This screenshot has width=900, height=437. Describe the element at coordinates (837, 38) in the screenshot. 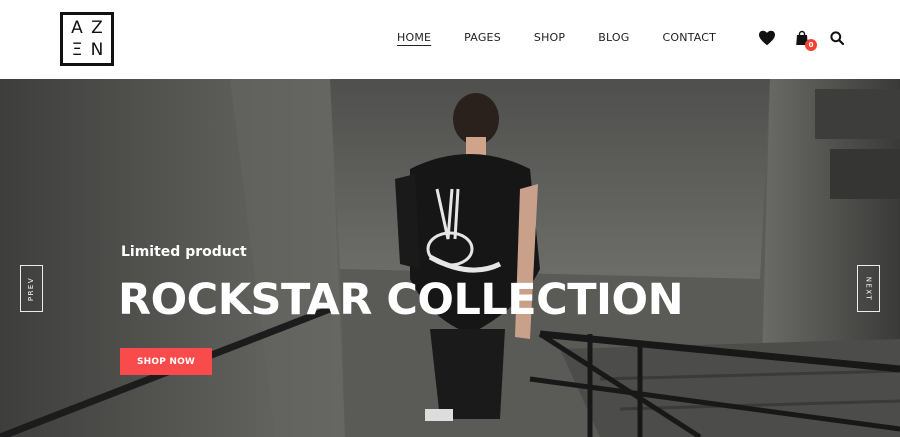

I see `search-icon` at that location.